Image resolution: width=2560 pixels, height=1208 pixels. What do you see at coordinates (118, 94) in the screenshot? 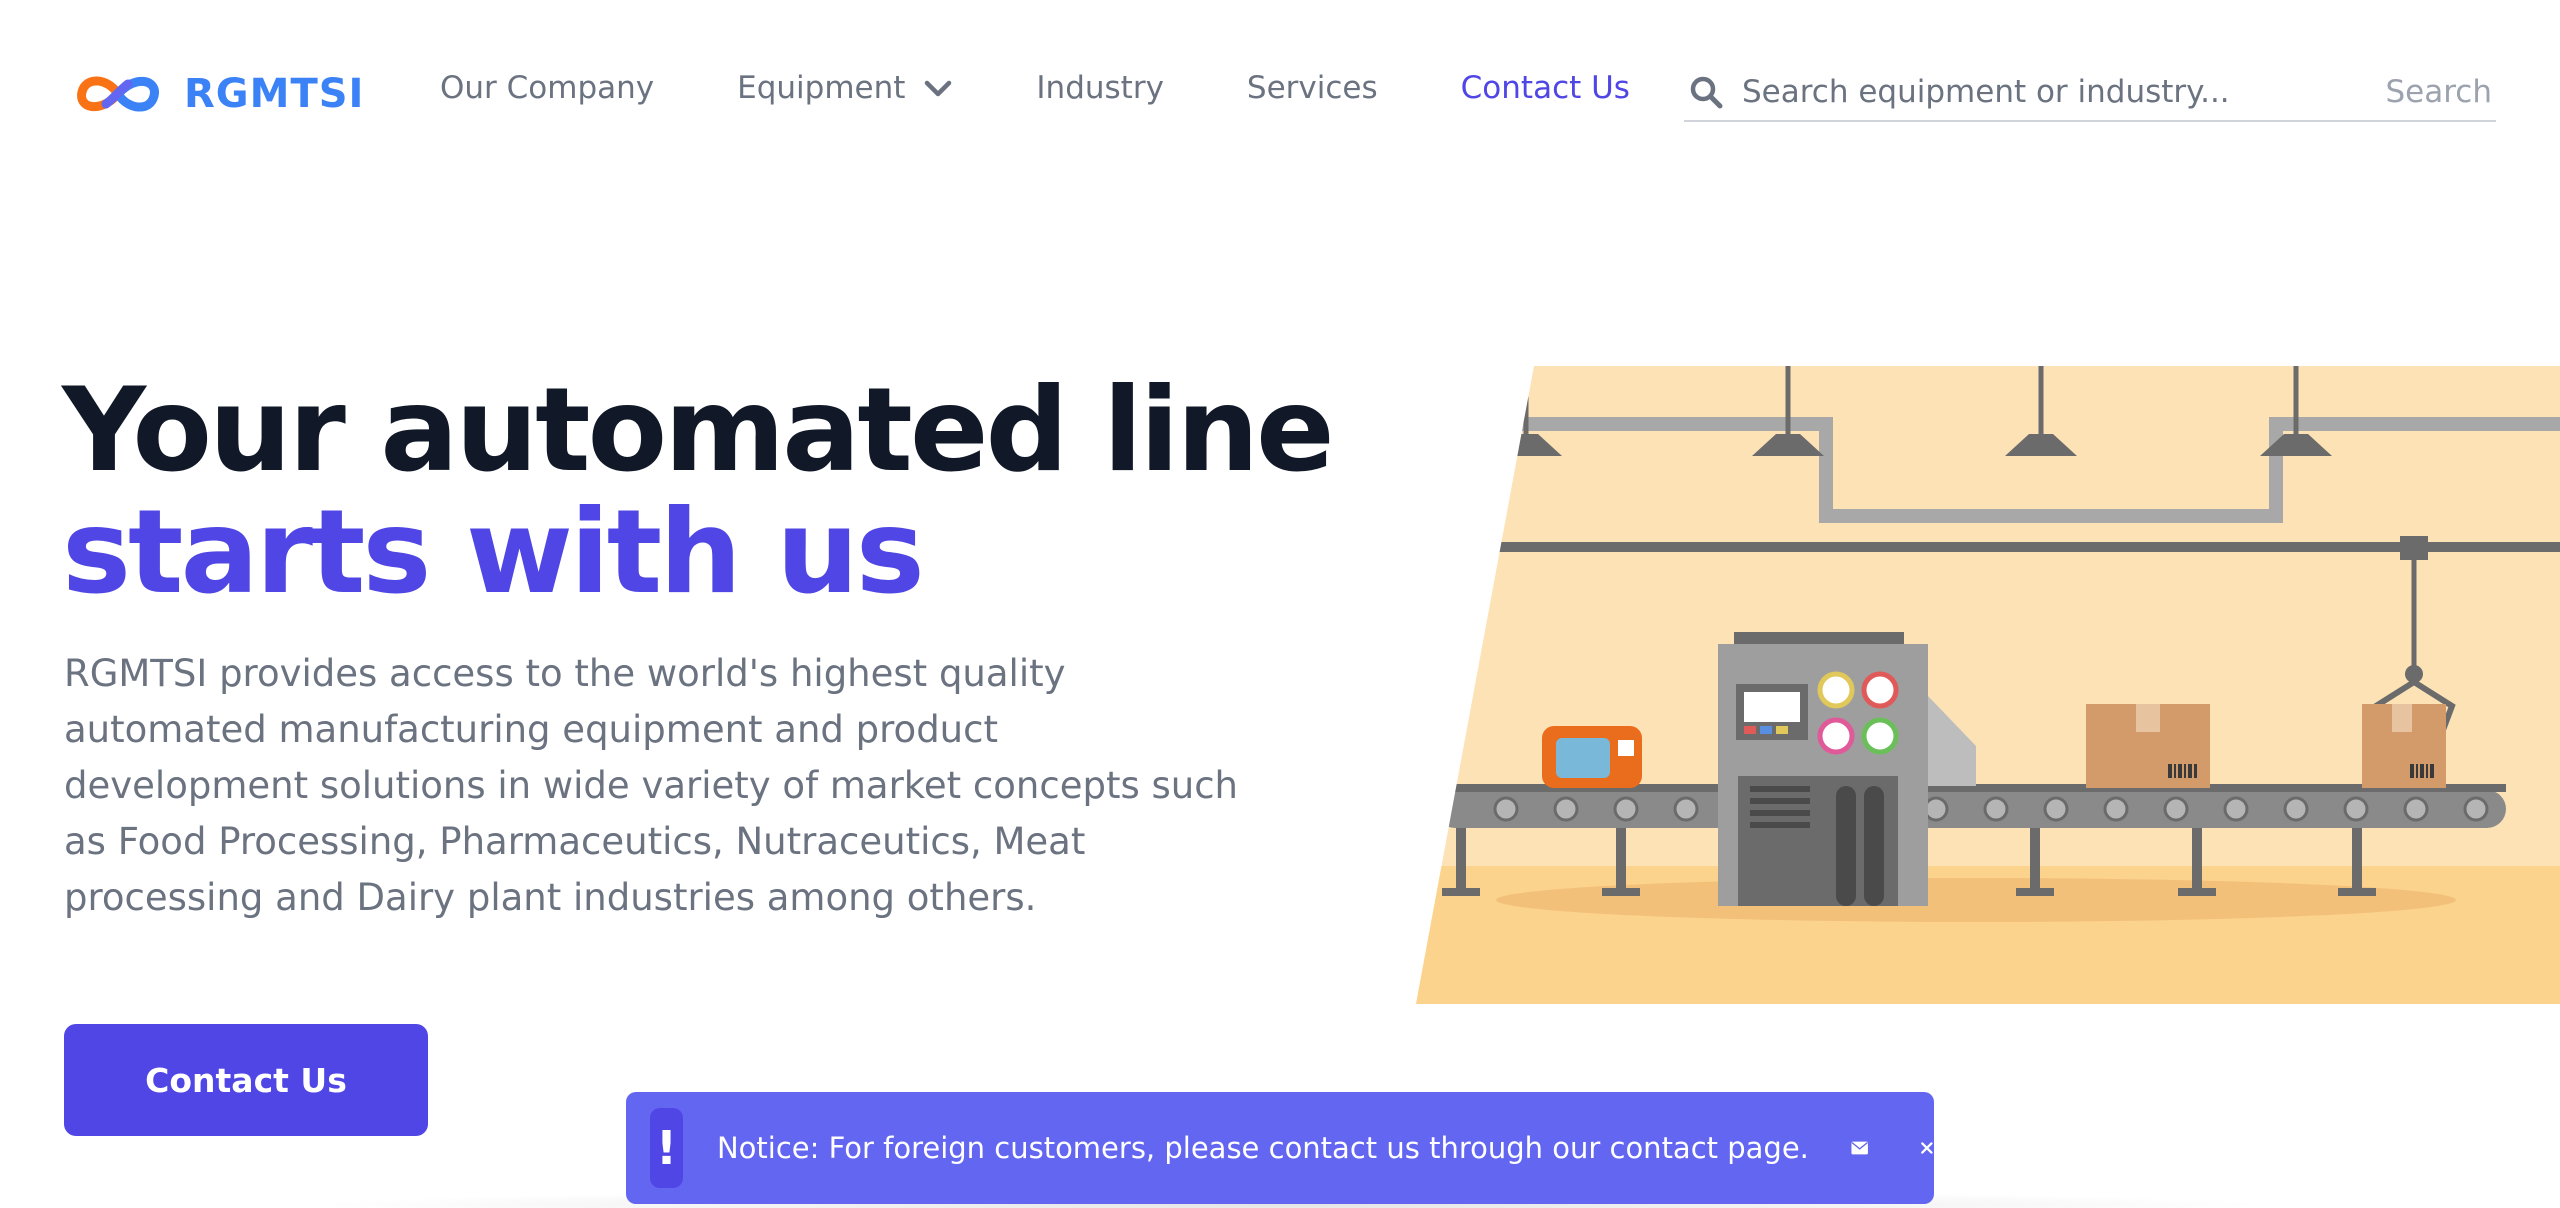
I see `infinity-logo-icon` at bounding box center [118, 94].